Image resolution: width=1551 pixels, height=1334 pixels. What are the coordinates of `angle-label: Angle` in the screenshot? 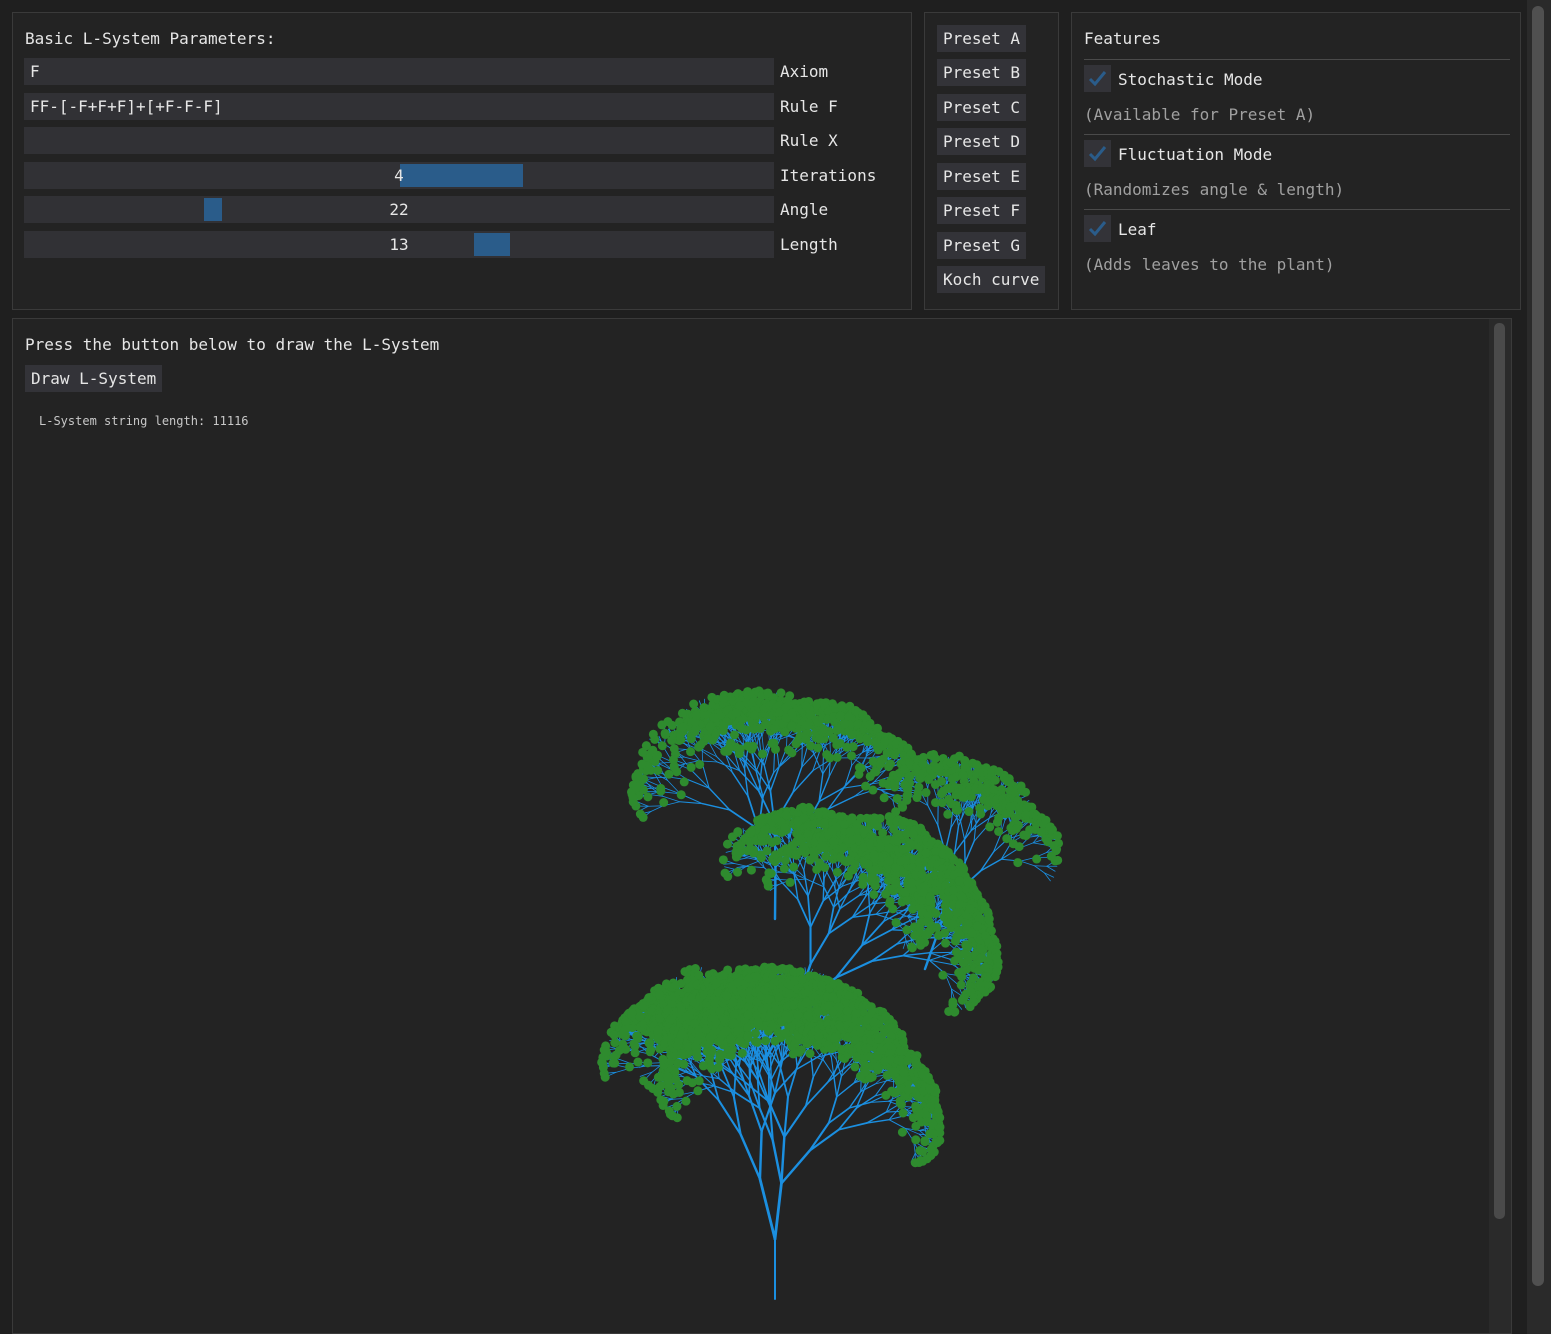 It's located at (804, 209).